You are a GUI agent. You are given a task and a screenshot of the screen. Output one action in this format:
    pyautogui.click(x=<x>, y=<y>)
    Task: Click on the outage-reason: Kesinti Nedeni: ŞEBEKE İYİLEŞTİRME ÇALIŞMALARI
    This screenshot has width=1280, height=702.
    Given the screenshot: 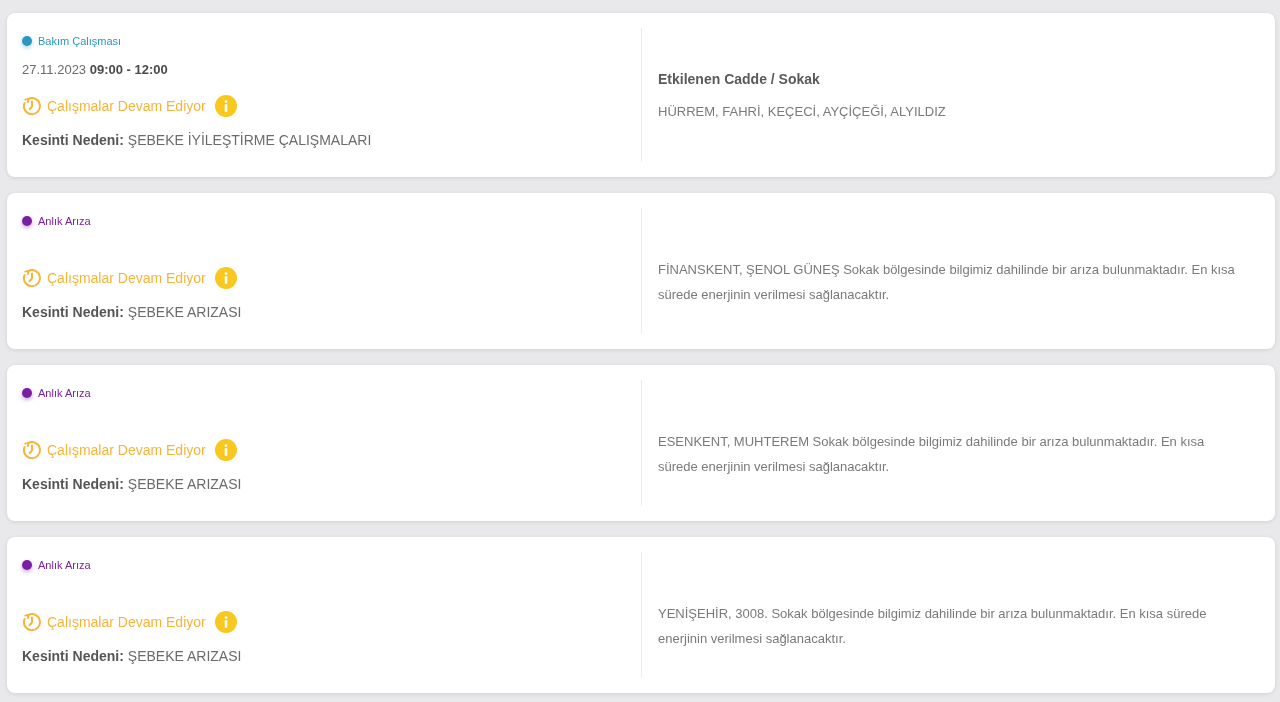 What is the action you would take?
    pyautogui.click(x=197, y=140)
    